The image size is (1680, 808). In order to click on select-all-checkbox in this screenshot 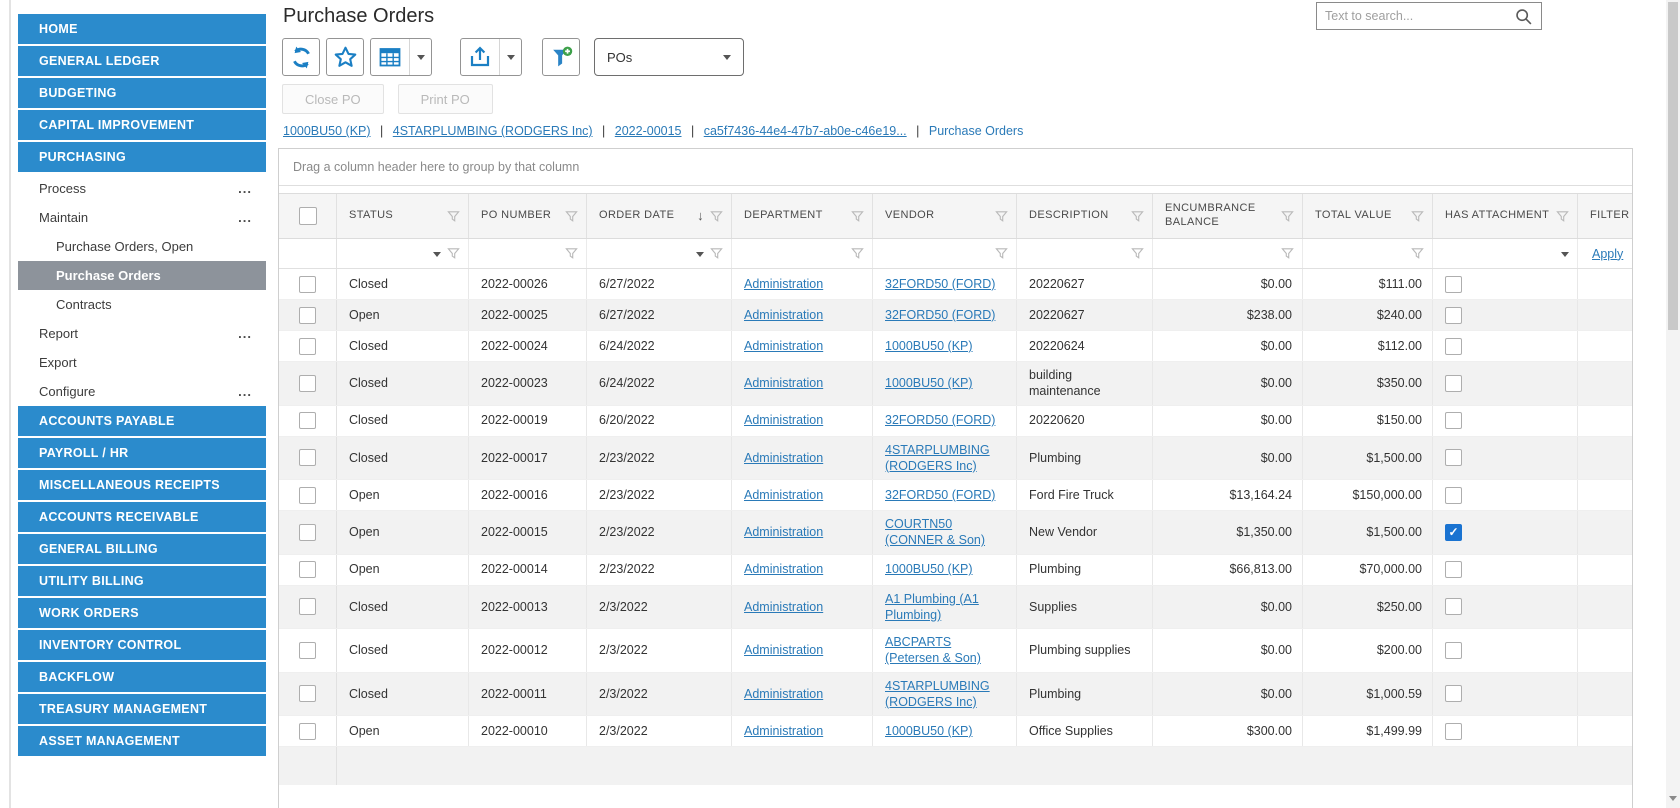, I will do `click(307, 216)`.